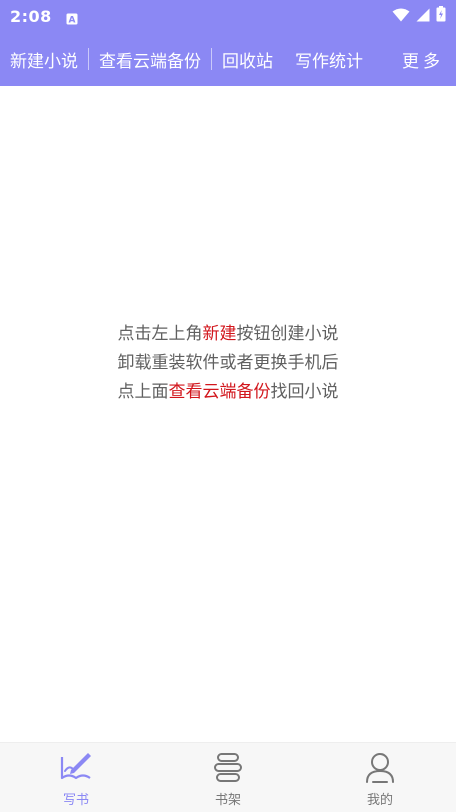  I want to click on top-menu-bar: 新建小说 查看云端备份 回收站 写作统计 更多, so click(228, 59).